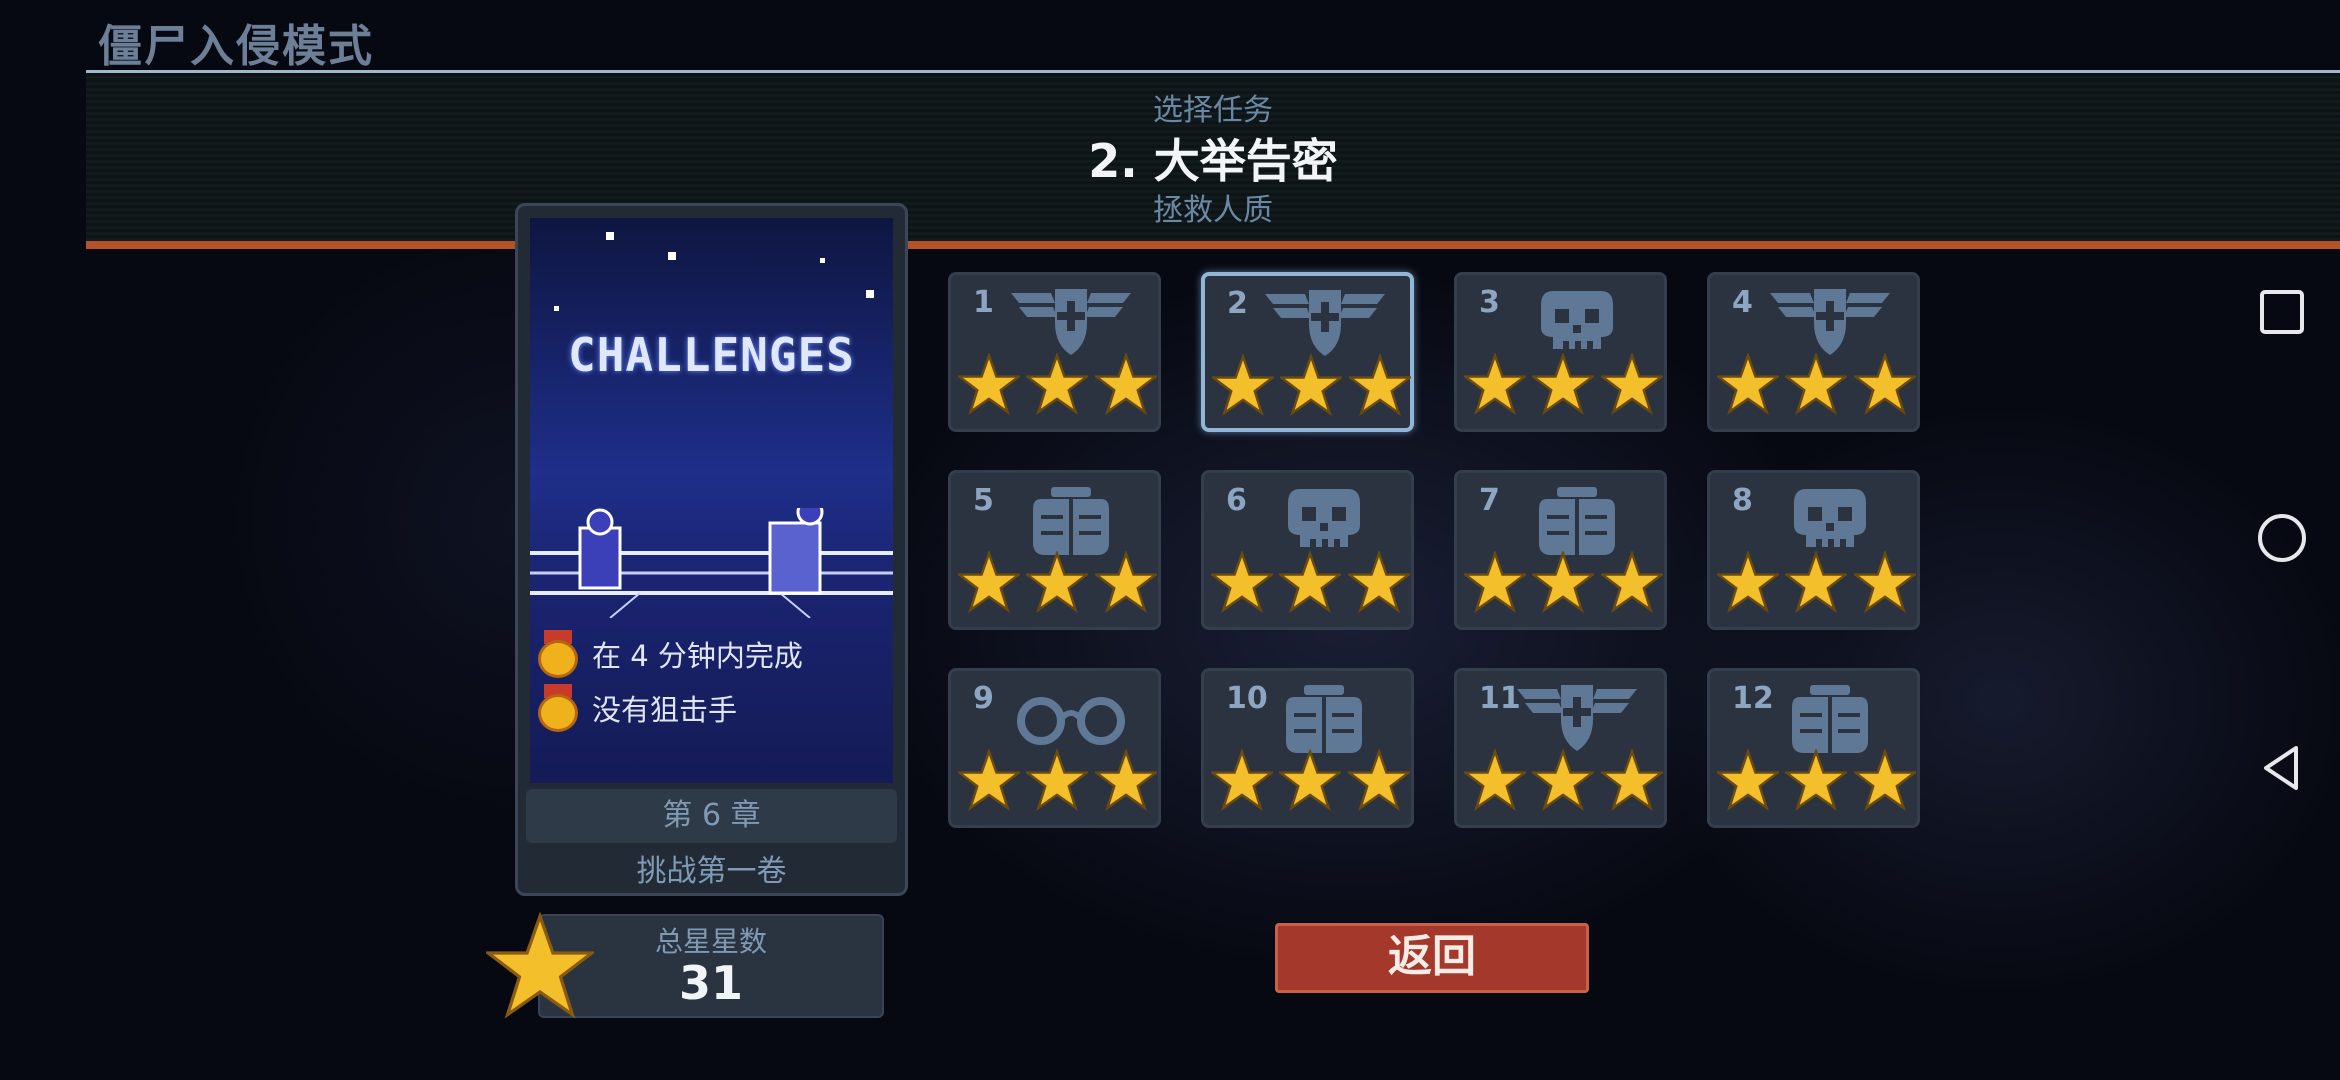 This screenshot has width=2340, height=1080. I want to click on level-number: 10, so click(1247, 698).